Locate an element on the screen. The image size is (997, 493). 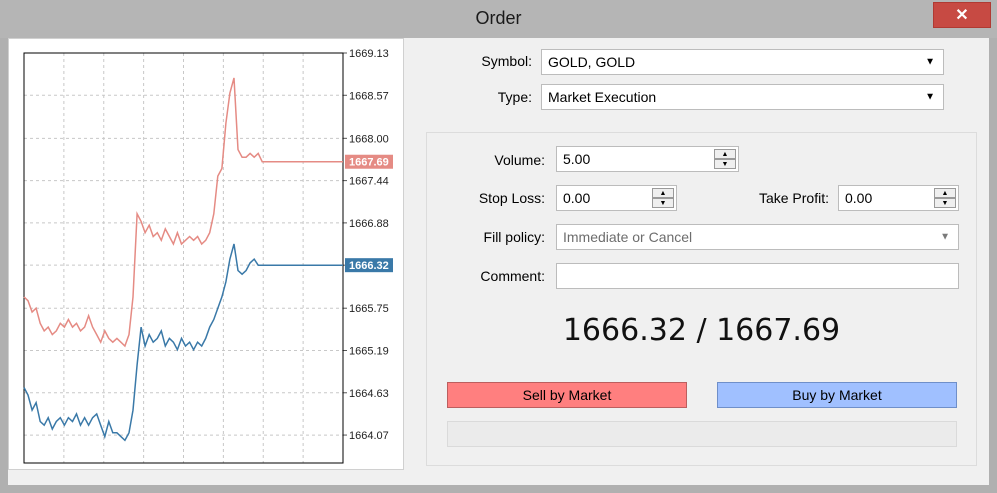
symbol-value: GOLD, GOLD is located at coordinates (592, 62).